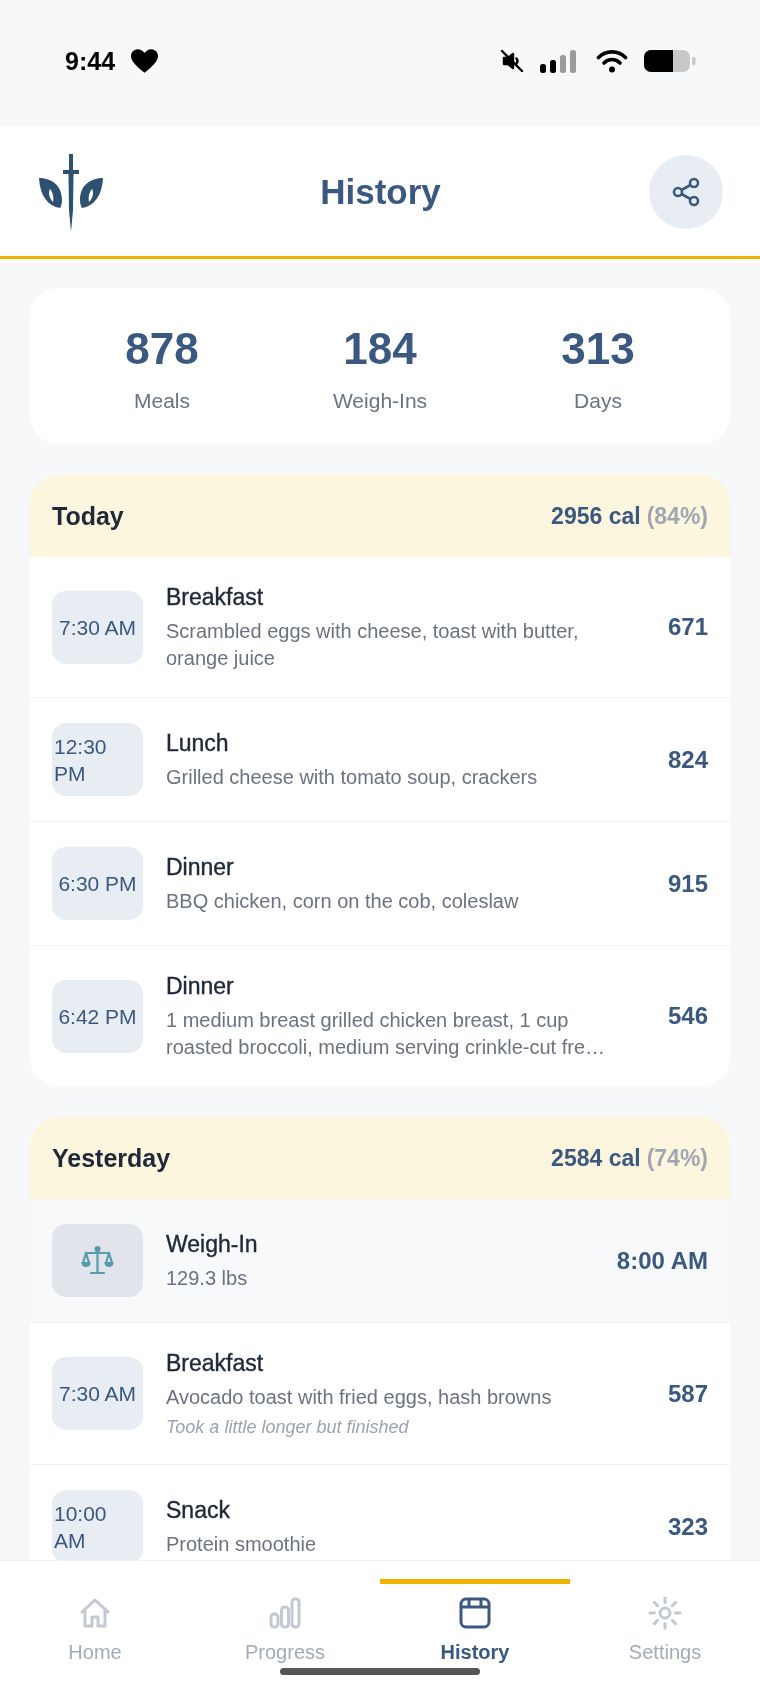  Describe the element at coordinates (90, 61) in the screenshot. I see `status-time: 9:44` at that location.